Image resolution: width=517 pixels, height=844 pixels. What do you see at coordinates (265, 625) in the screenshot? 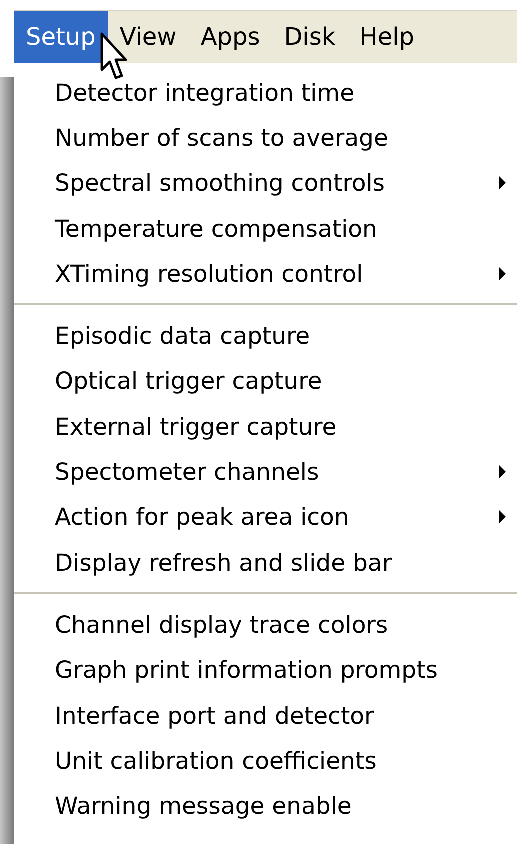
I see `menu-item: Channel display trace colors` at bounding box center [265, 625].